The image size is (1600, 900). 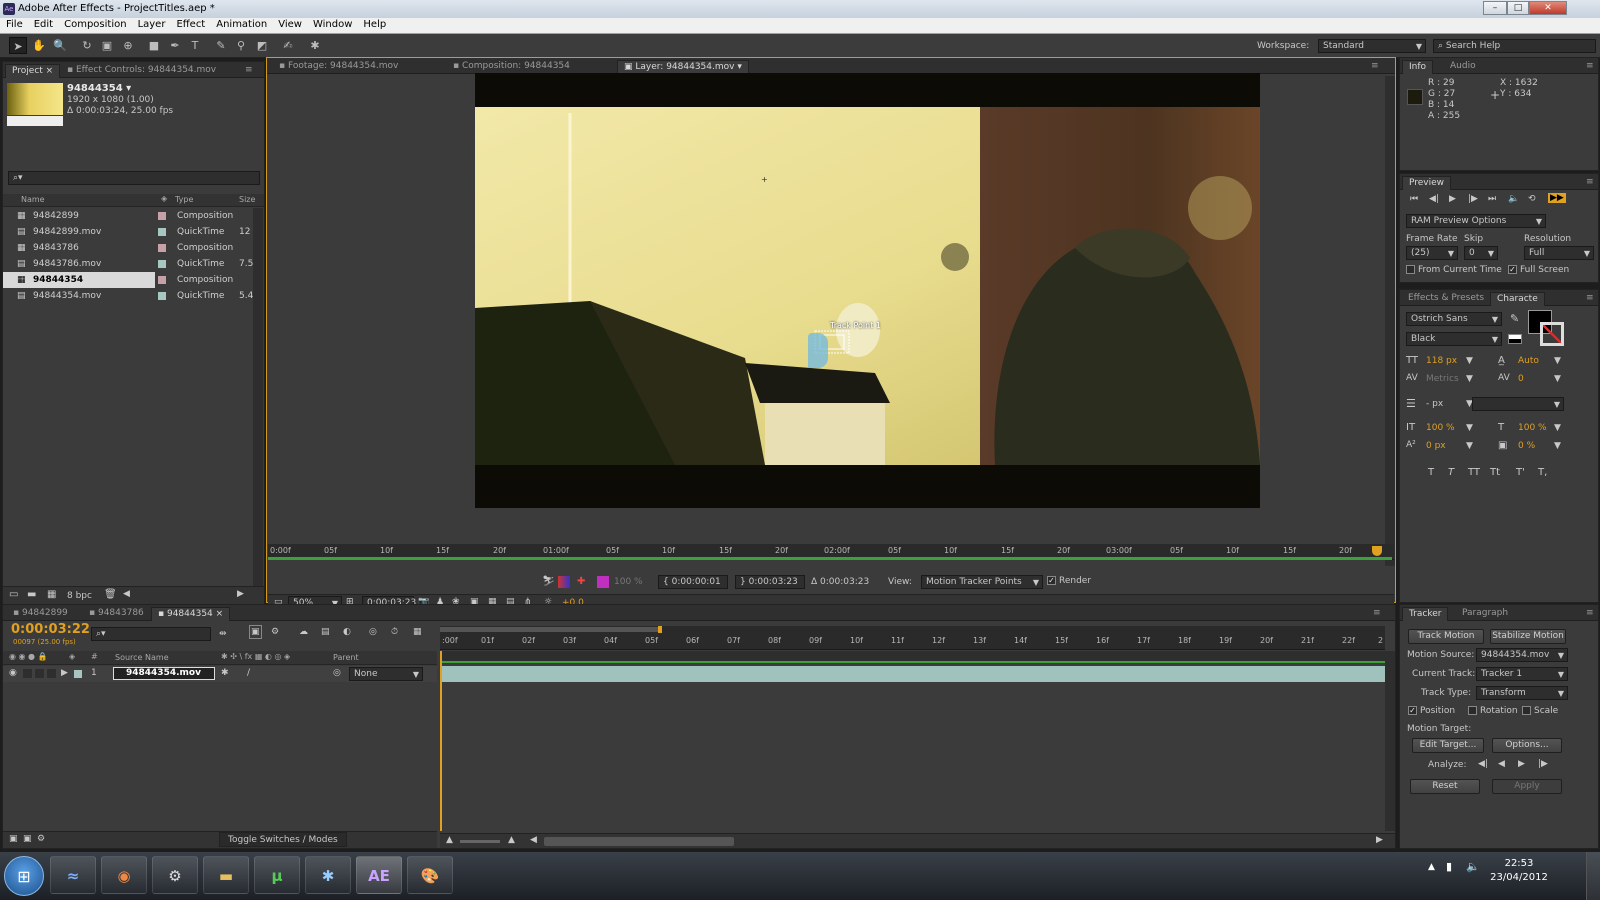 I want to click on windows-live-icon: ≈, so click(x=73, y=875).